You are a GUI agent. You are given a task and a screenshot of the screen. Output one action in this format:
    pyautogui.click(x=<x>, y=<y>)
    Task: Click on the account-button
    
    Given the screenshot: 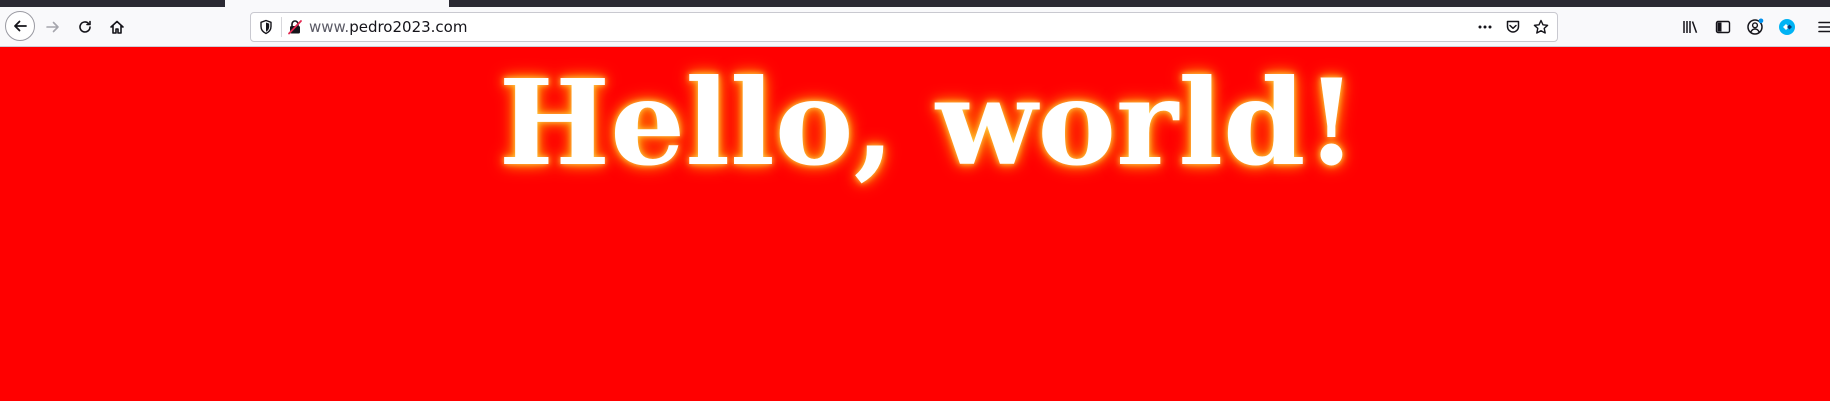 What is the action you would take?
    pyautogui.click(x=1755, y=27)
    